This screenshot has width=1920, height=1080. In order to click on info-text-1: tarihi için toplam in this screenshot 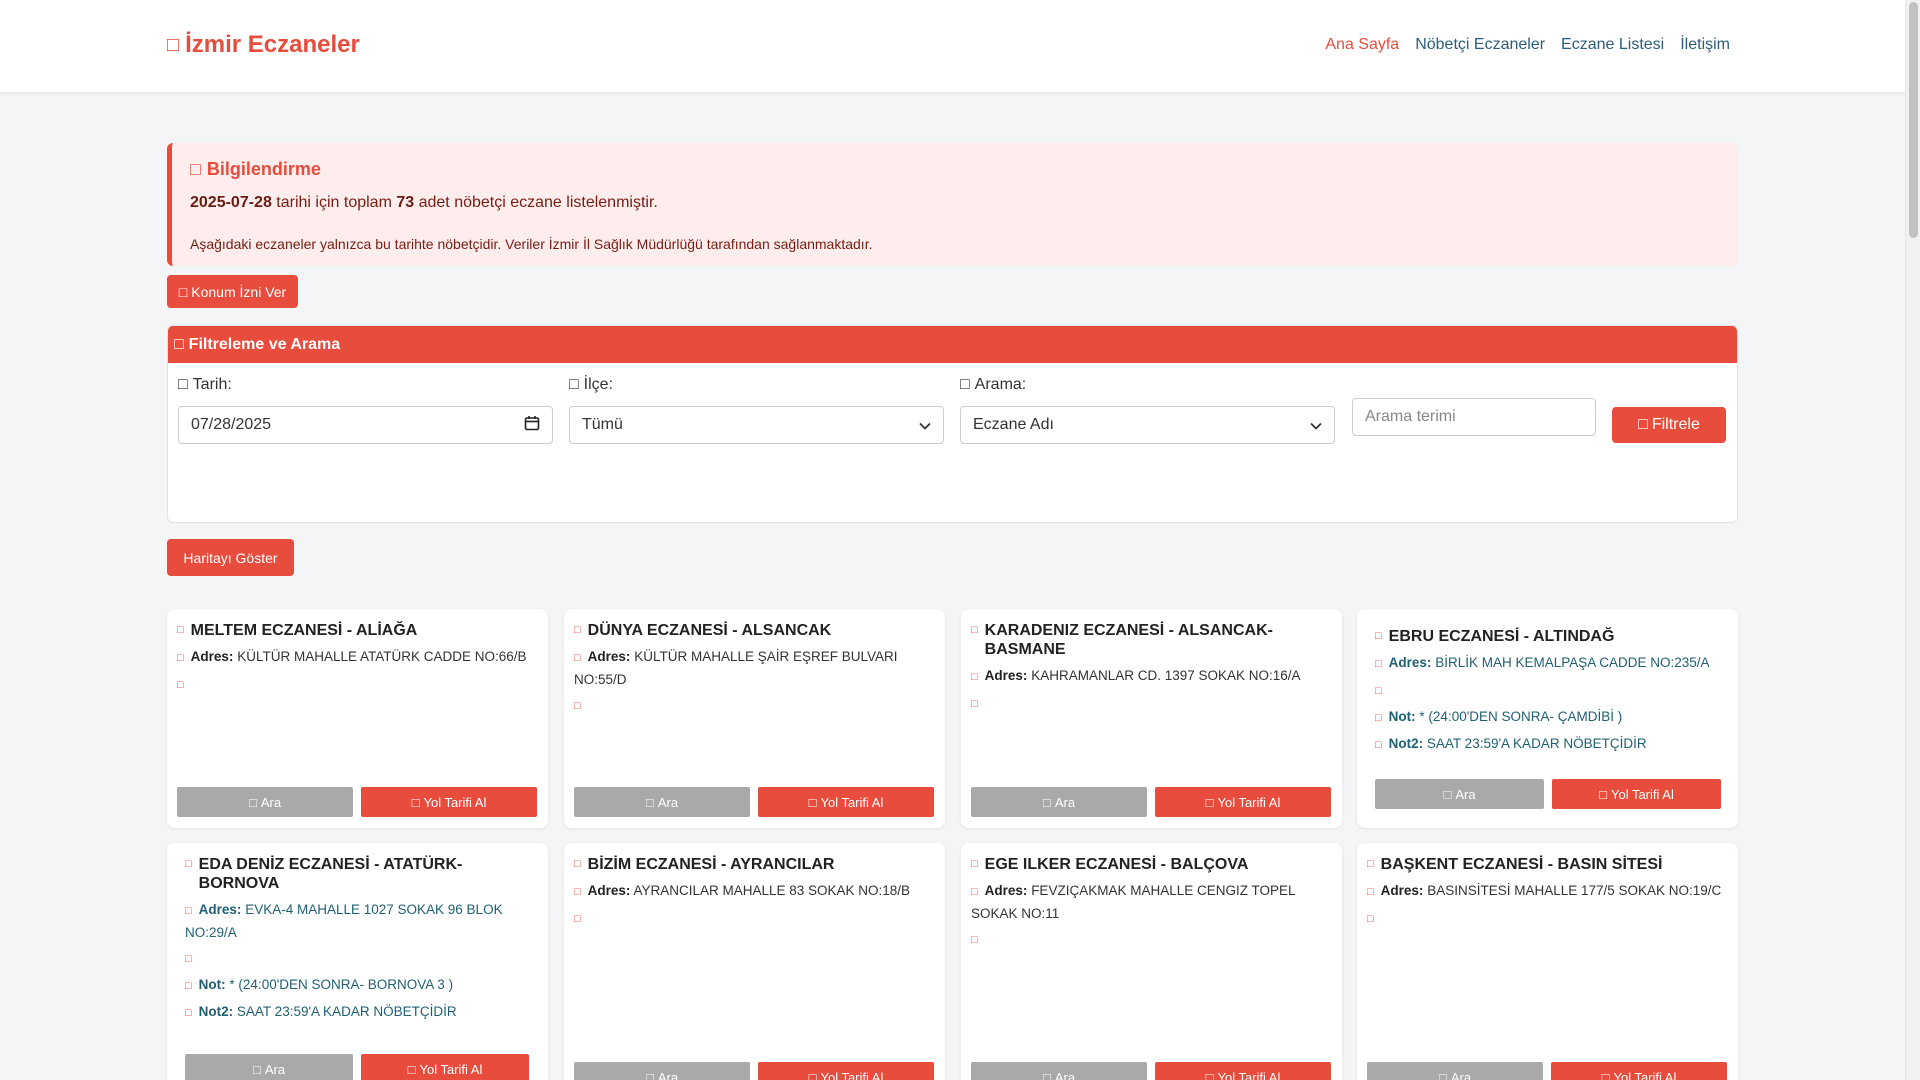, I will do `click(334, 202)`.